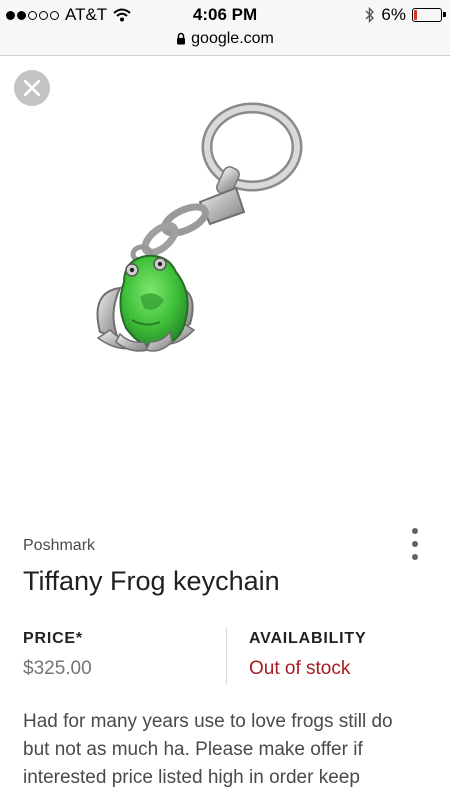 This screenshot has width=450, height=800. Describe the element at coordinates (151, 581) in the screenshot. I see `product-title: Tiffany Frog keychain` at that location.